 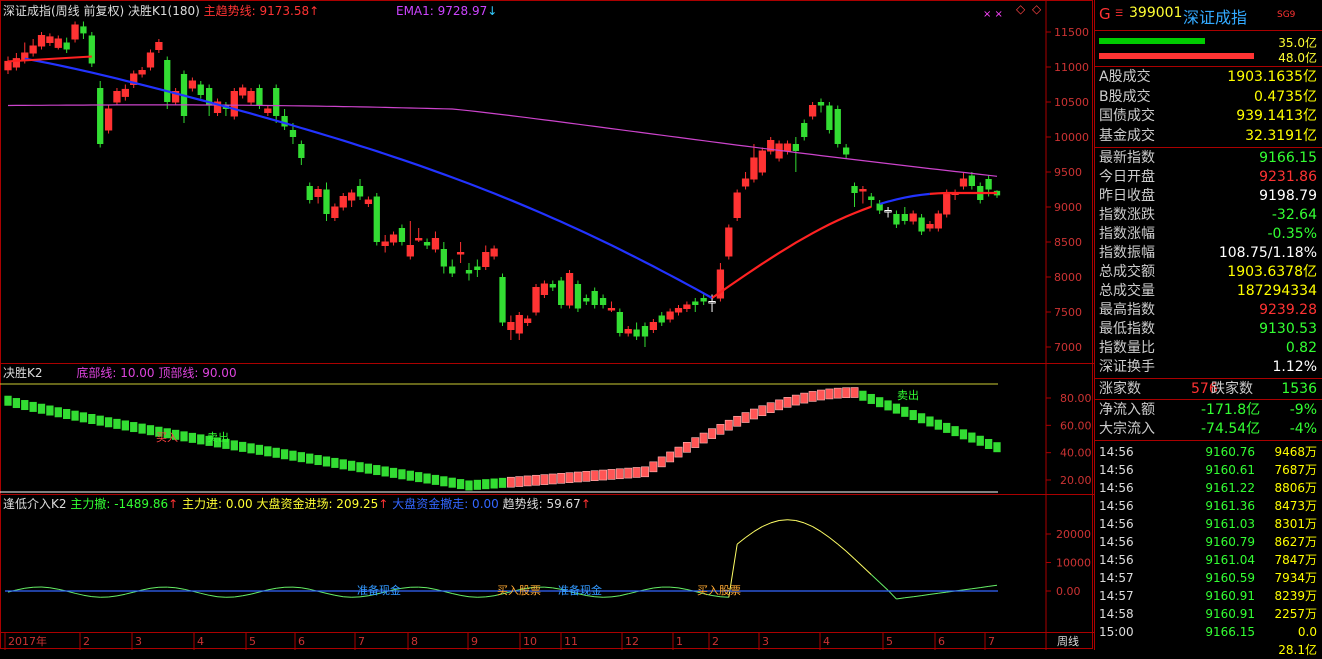 What do you see at coordinates (35, 504) in the screenshot?
I see `k3-title: 逢低介入K2` at bounding box center [35, 504].